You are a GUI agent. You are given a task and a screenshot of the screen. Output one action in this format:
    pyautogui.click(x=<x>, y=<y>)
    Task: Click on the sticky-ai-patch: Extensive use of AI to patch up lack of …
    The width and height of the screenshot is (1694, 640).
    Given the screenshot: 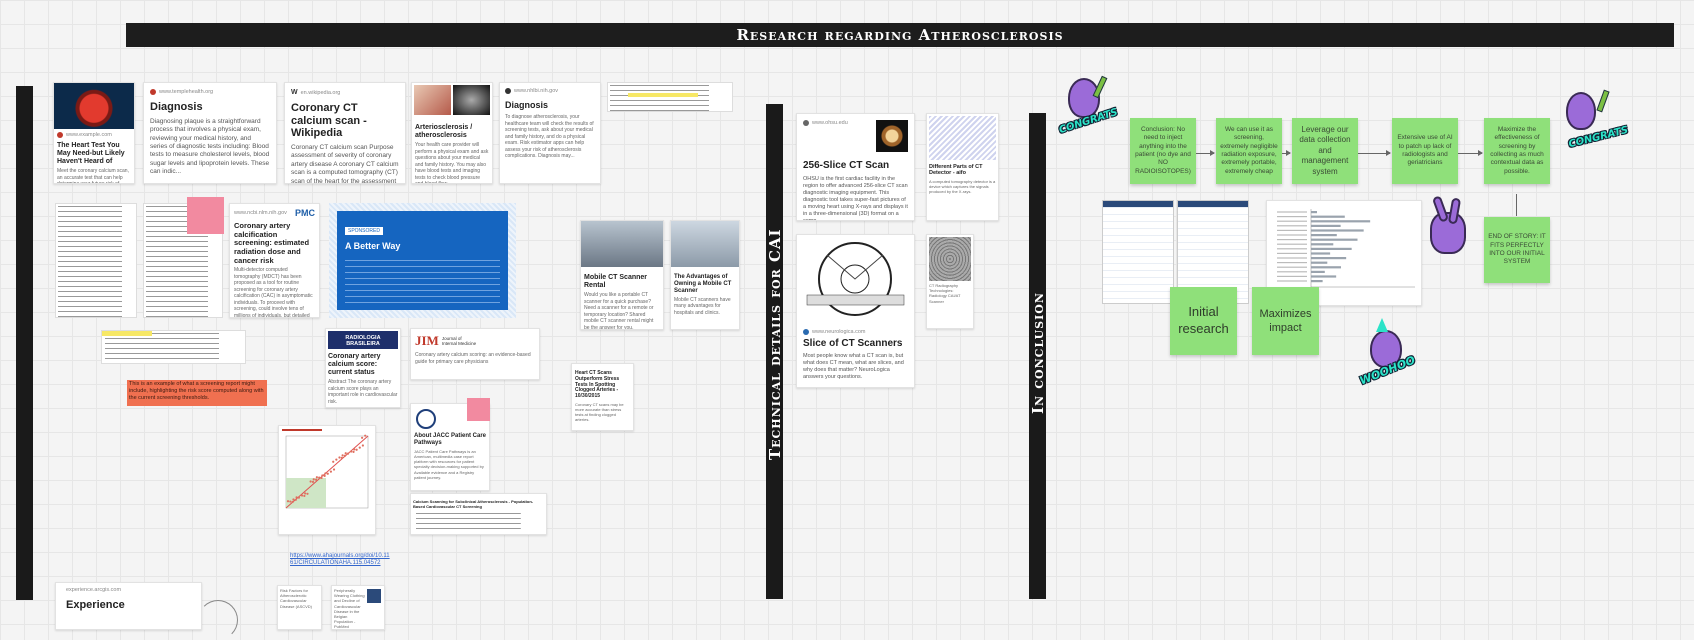 What is the action you would take?
    pyautogui.click(x=1425, y=151)
    